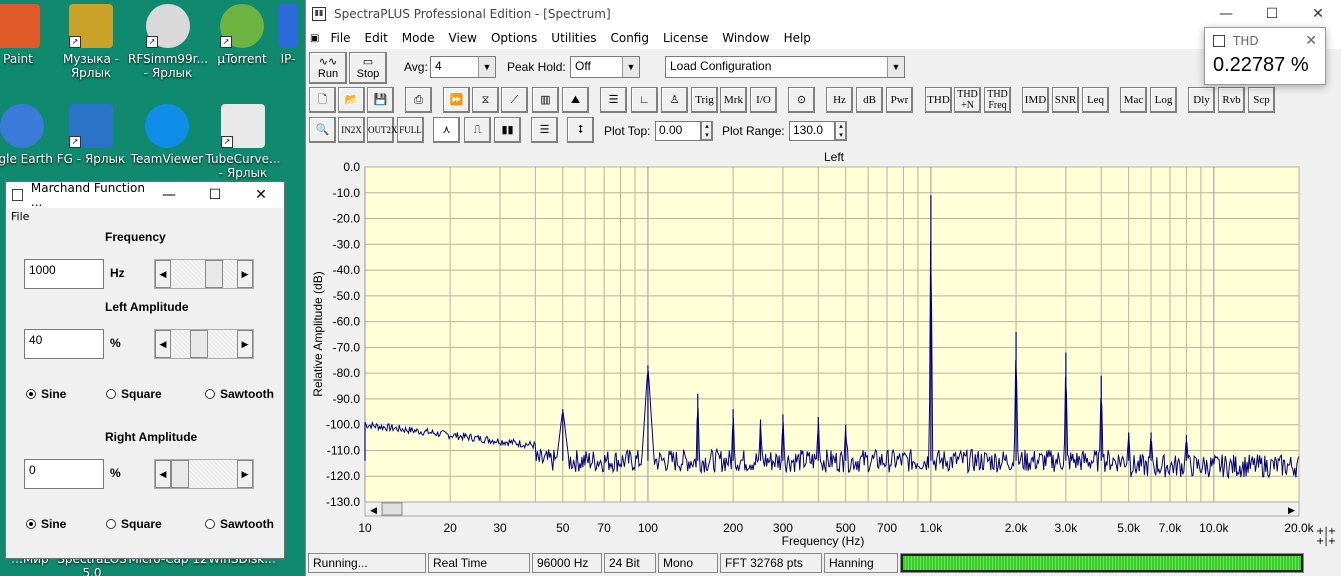 Image resolution: width=1341 pixels, height=576 pixels. I want to click on menu-mode: Mode, so click(418, 38).